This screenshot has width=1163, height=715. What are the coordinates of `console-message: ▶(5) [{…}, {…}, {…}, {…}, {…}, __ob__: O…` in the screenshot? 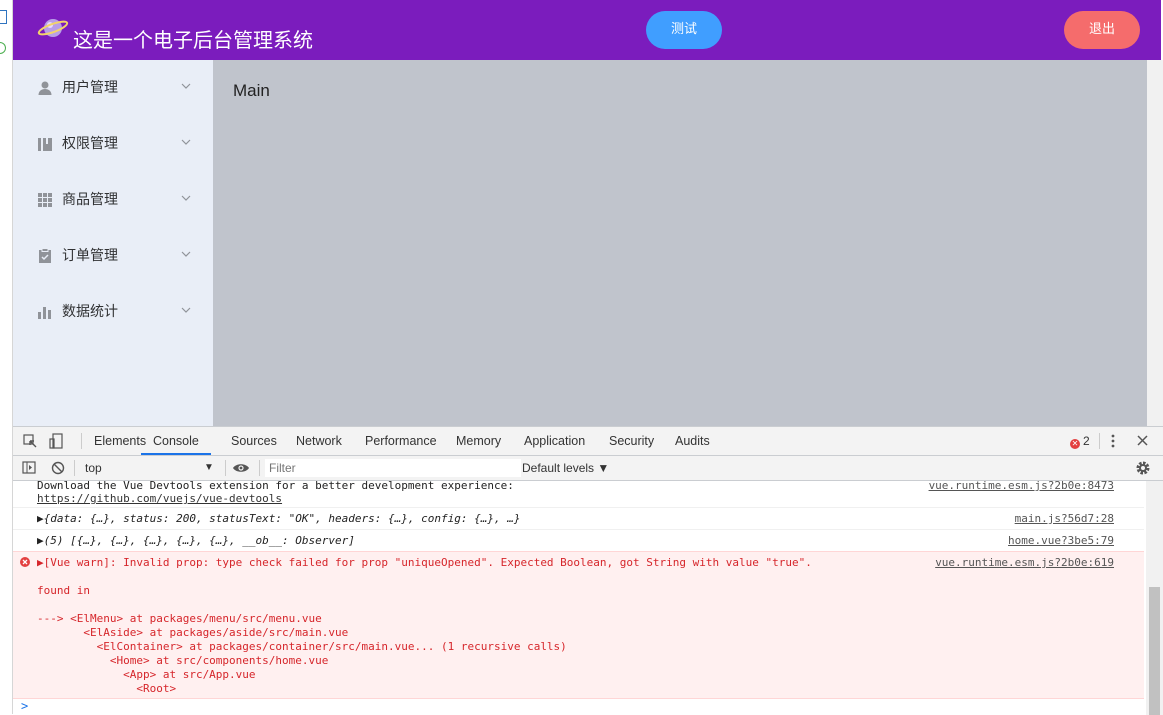 It's located at (578, 541).